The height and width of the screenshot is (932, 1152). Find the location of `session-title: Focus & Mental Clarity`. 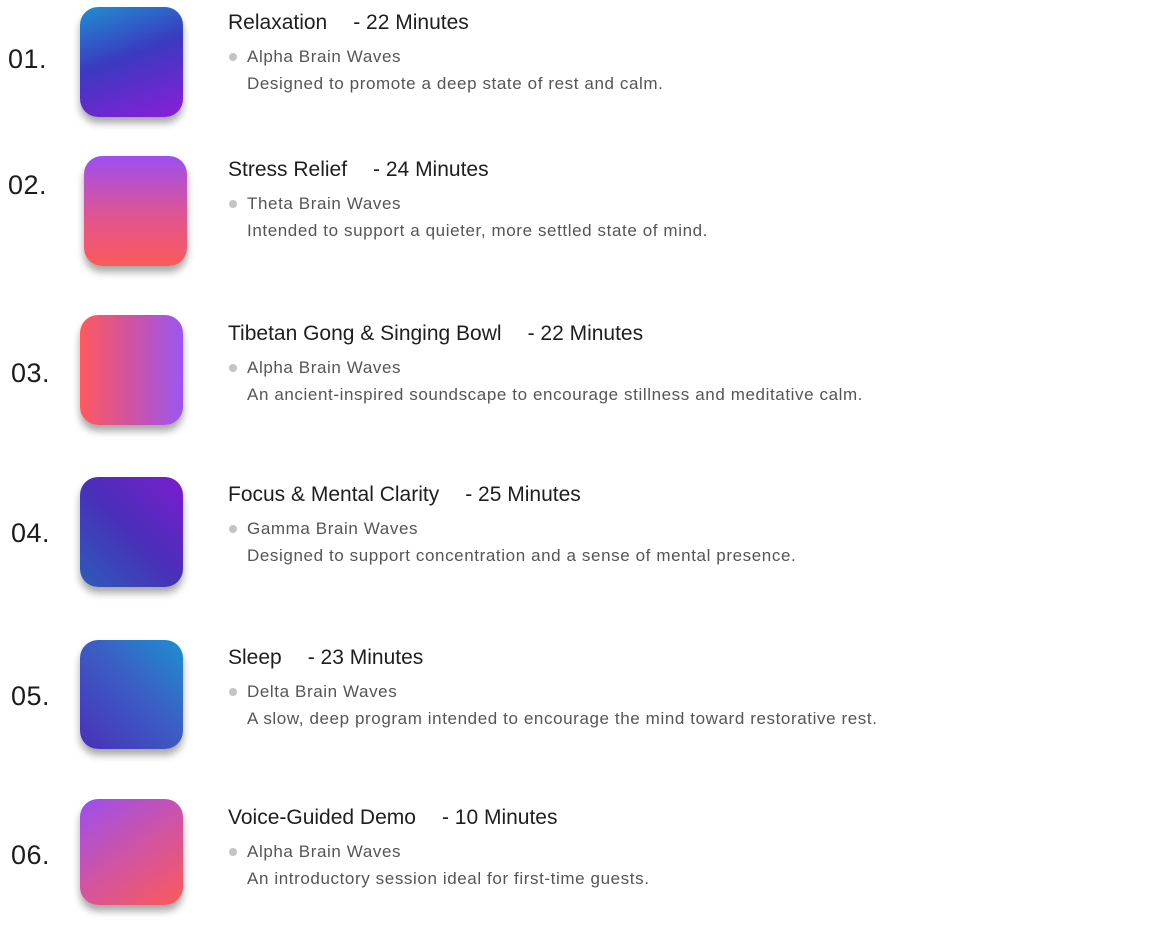

session-title: Focus & Mental Clarity is located at coordinates (334, 494).